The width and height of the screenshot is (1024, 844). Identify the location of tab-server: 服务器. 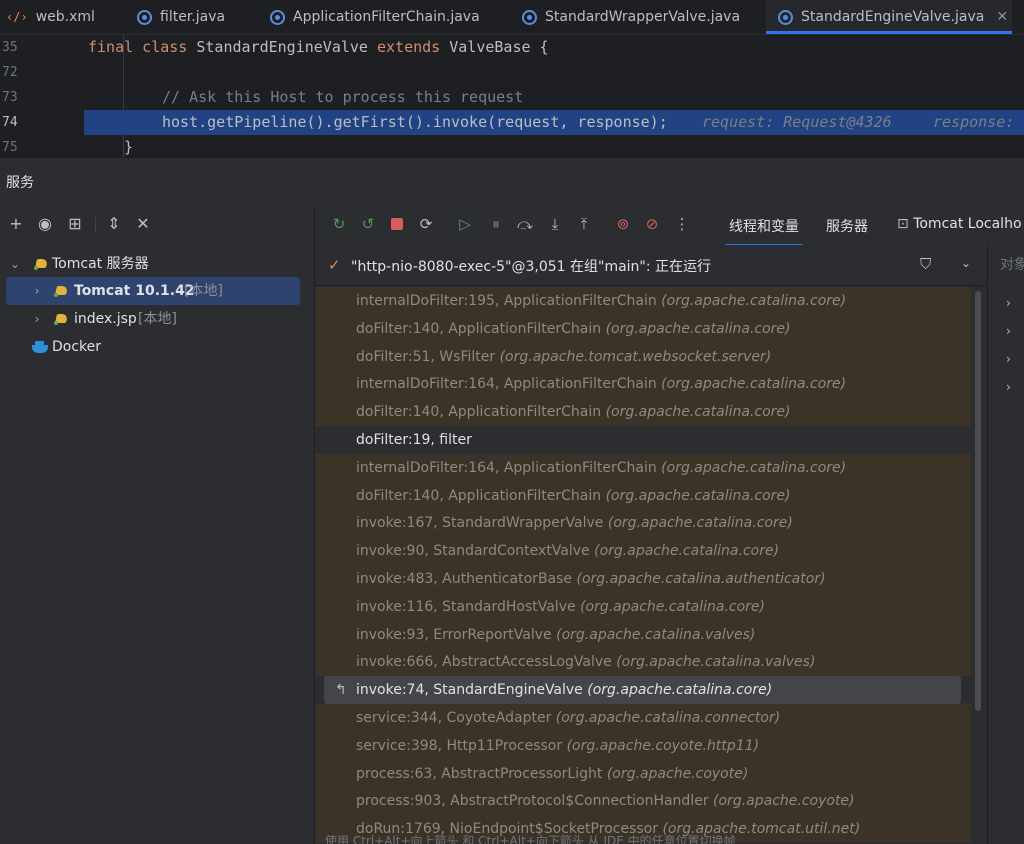
(847, 226).